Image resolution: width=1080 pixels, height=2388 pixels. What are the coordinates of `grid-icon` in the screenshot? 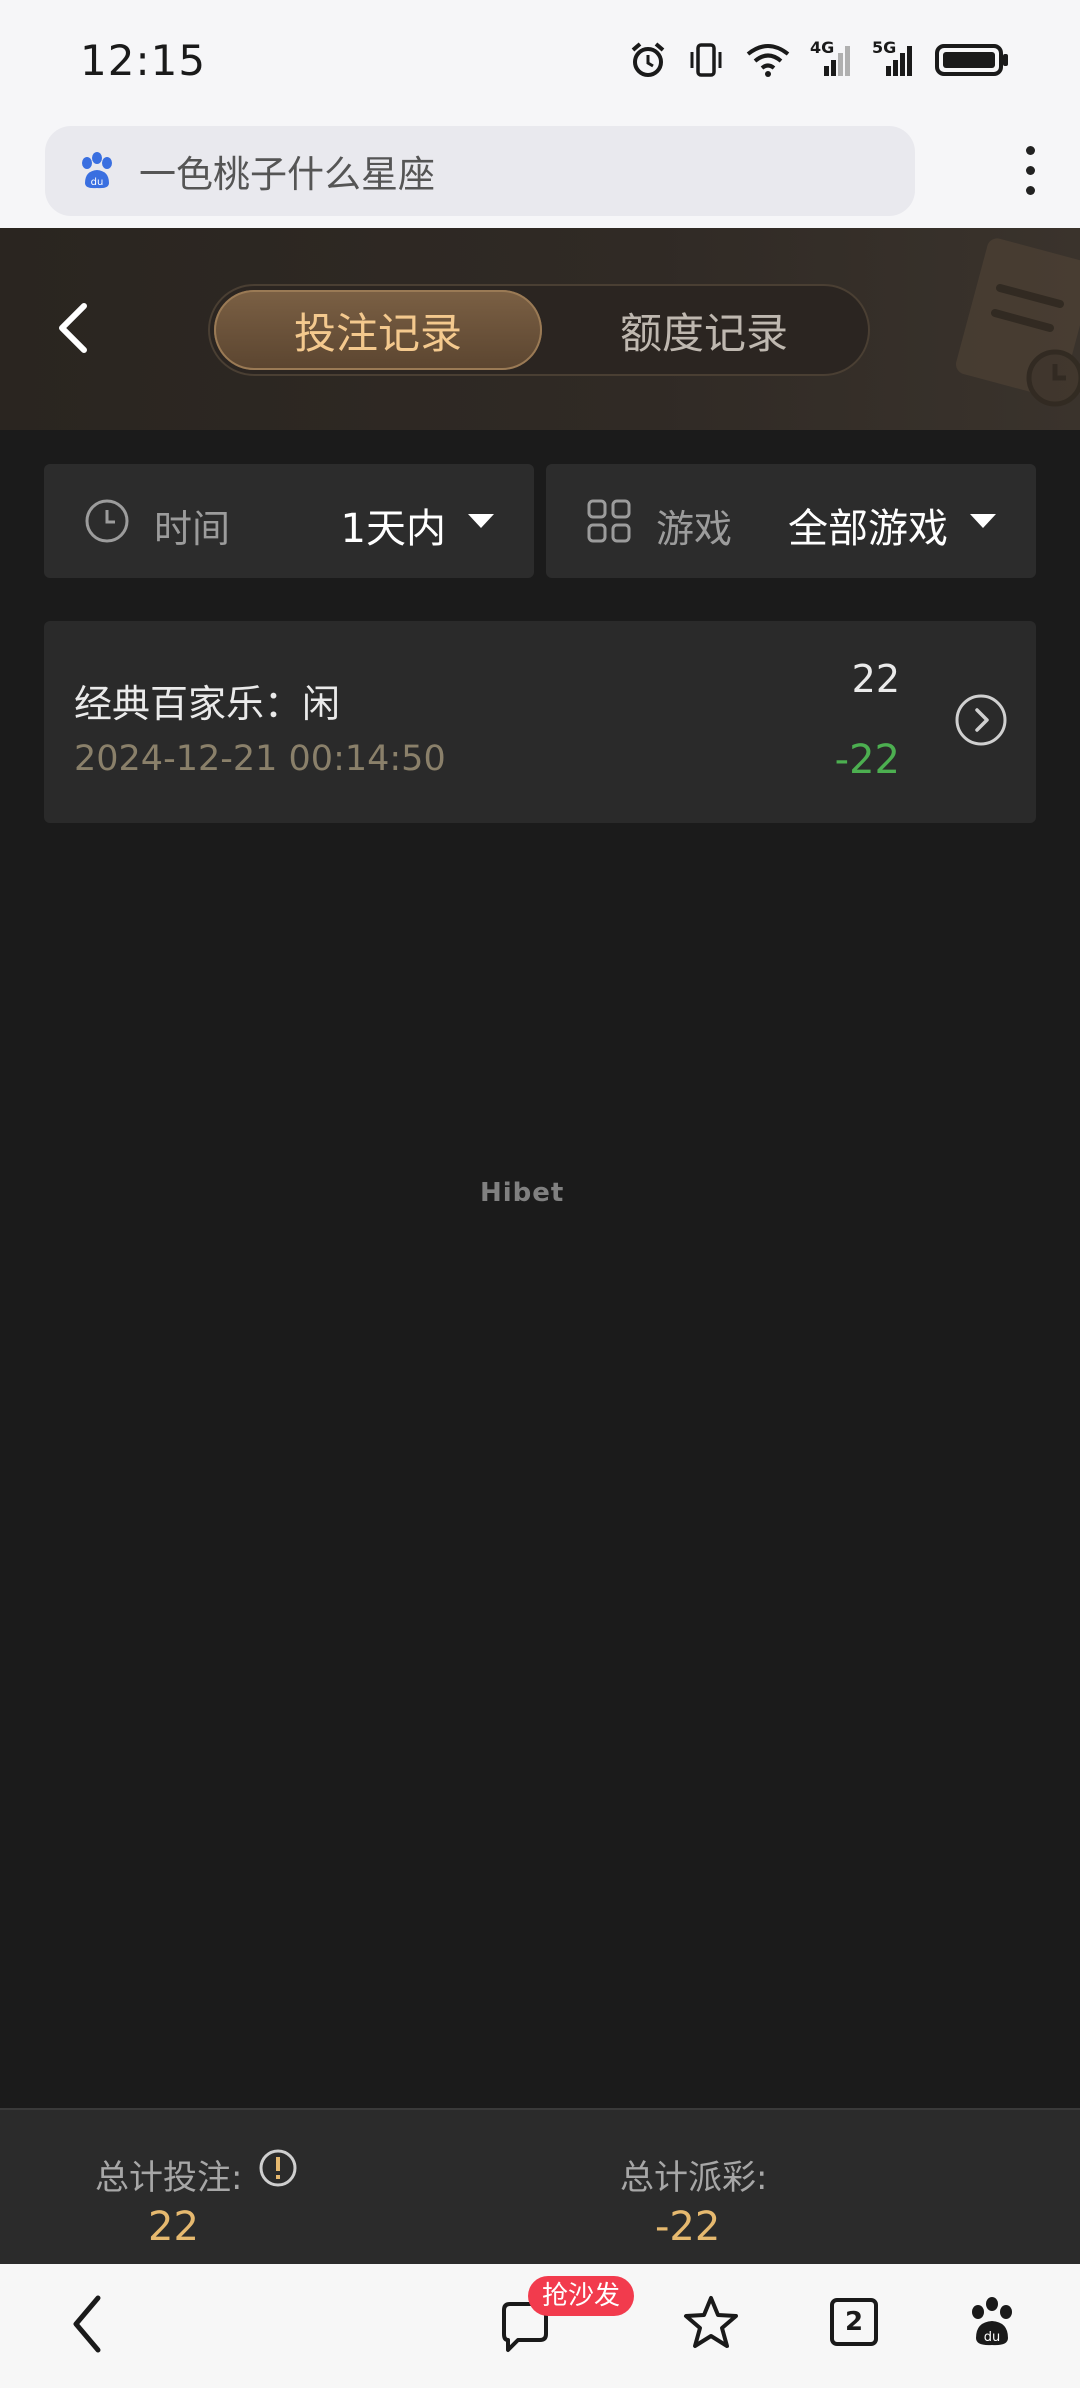 It's located at (609, 521).